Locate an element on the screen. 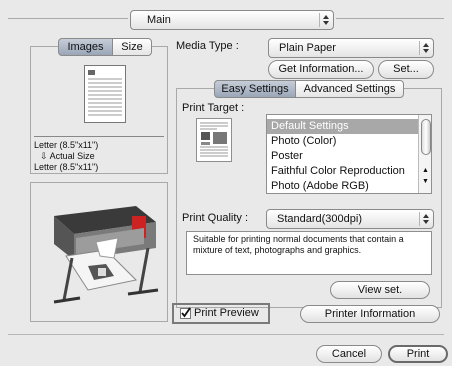 This screenshot has height=366, width=452. printer-information-button: Printer Information is located at coordinates (370, 314).